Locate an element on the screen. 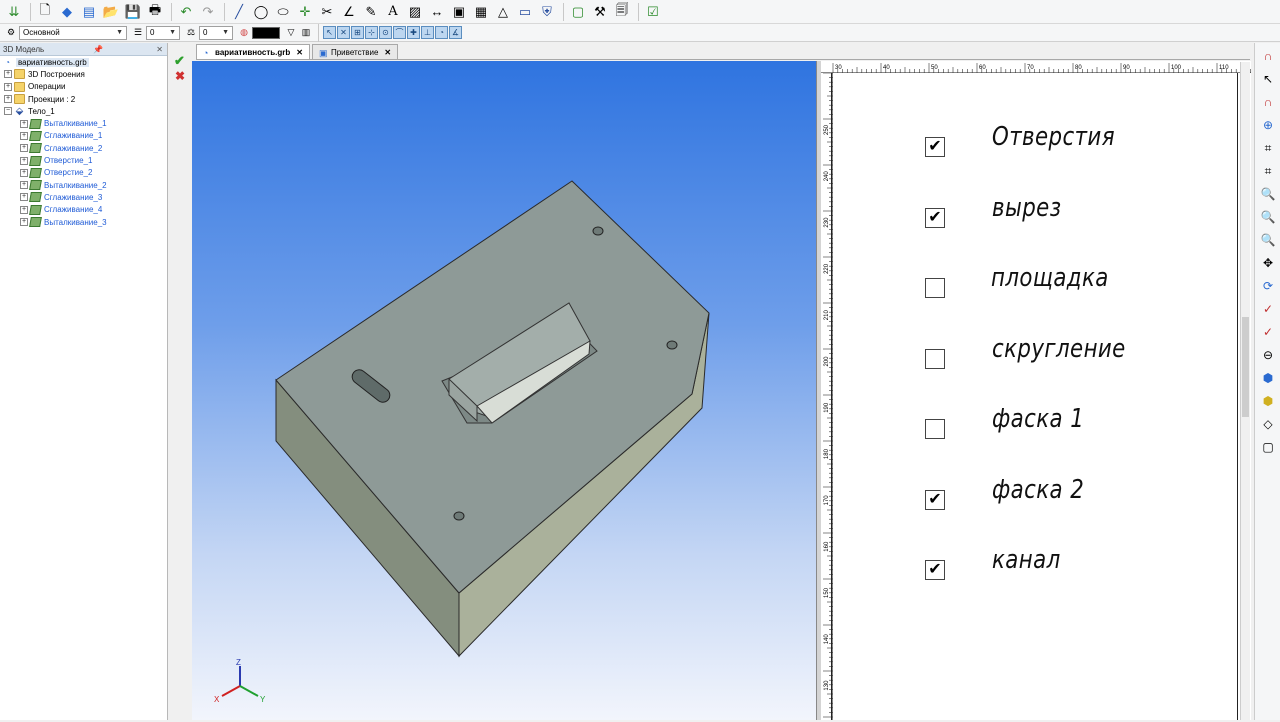 The width and height of the screenshot is (1280, 722). tree-item-smooth-4: + Сглаживание_4 is located at coordinates (83, 210).